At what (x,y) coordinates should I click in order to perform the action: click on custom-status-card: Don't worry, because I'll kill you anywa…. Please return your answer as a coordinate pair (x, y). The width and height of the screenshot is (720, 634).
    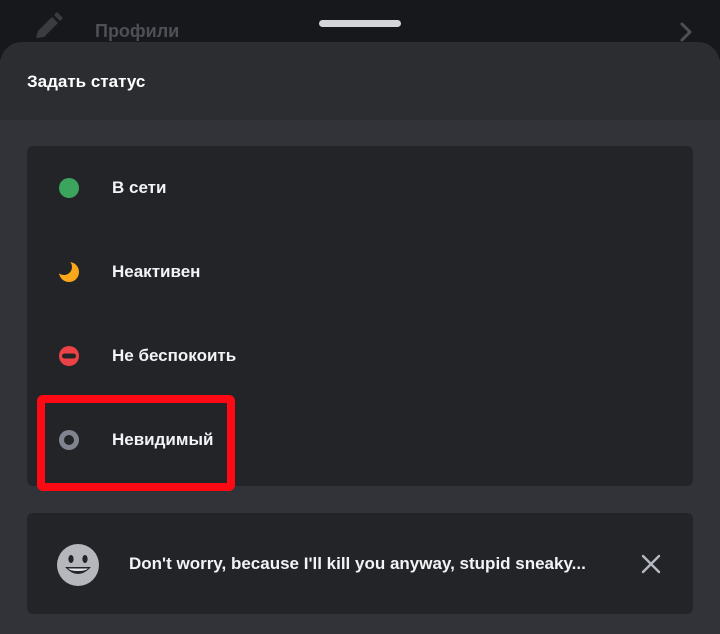
    Looking at the image, I should click on (360, 563).